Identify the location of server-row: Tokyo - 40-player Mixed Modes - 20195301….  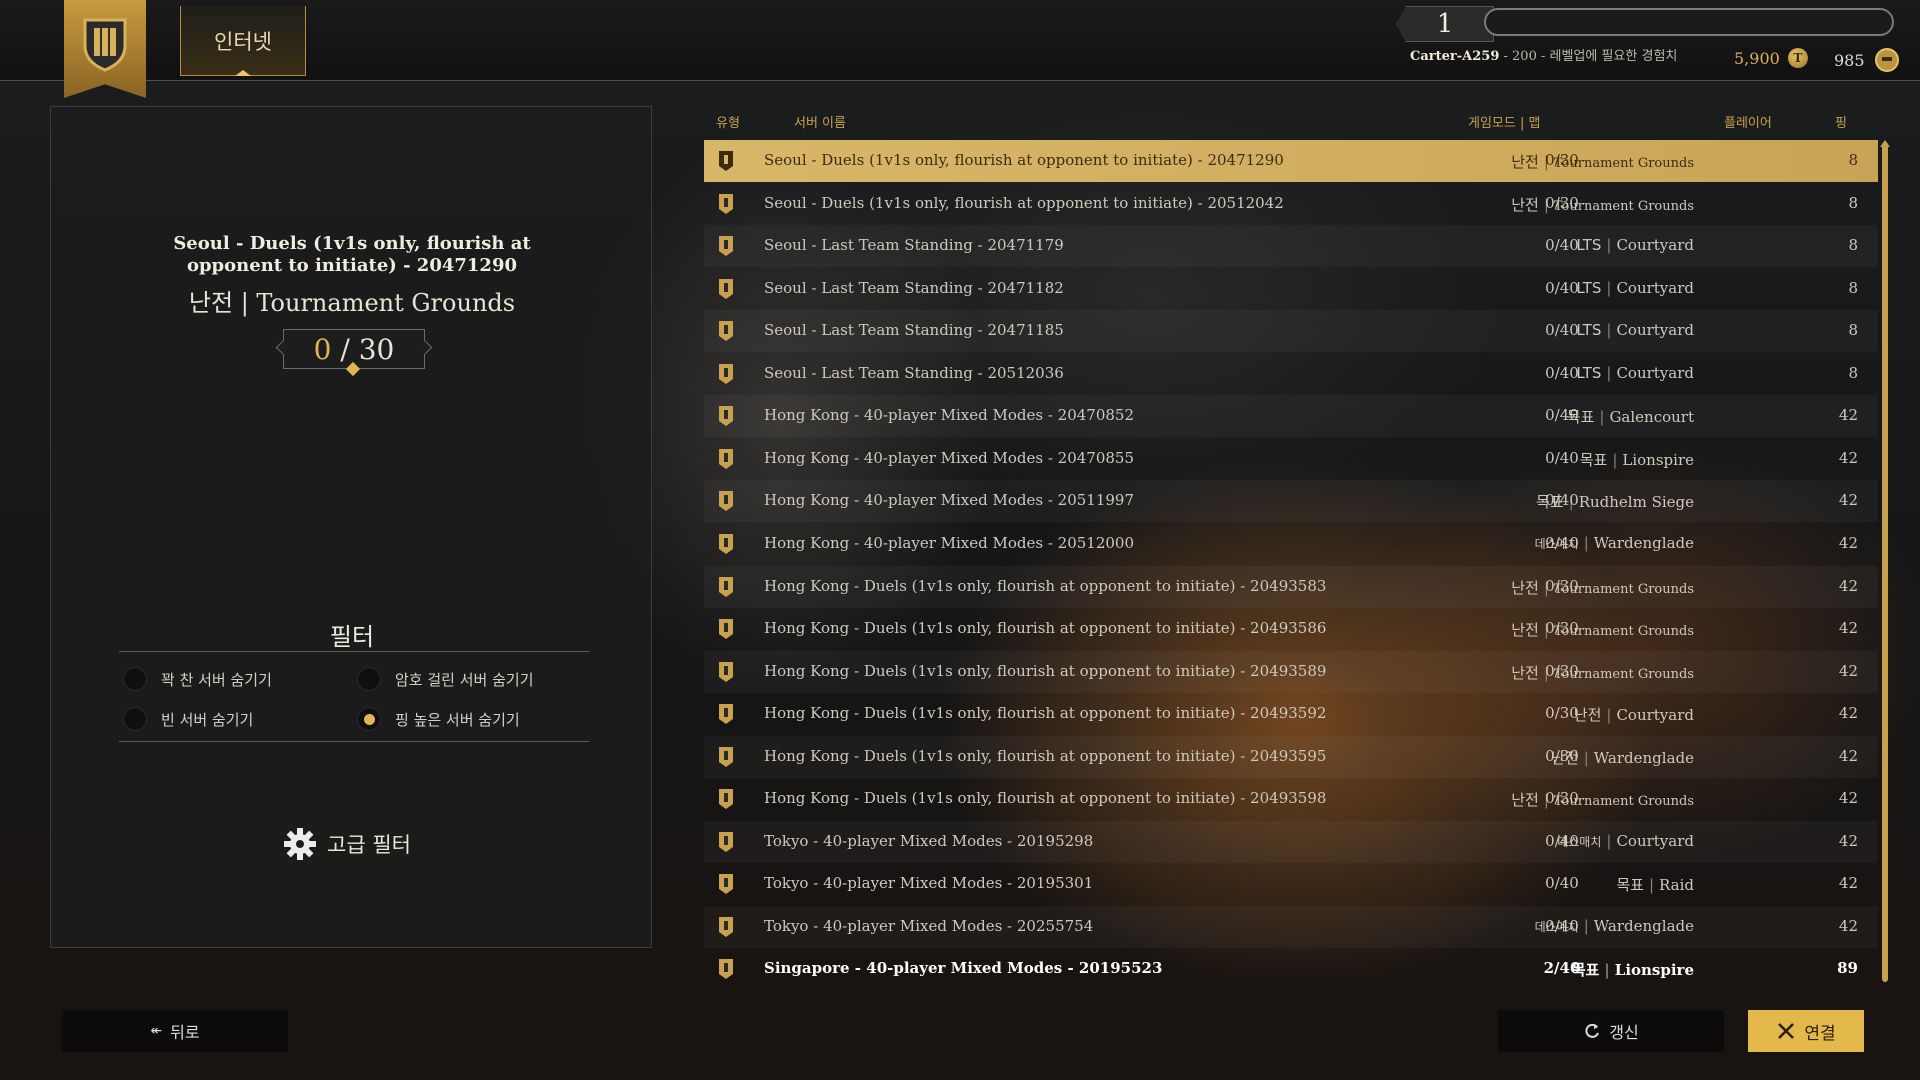
(1291, 884).